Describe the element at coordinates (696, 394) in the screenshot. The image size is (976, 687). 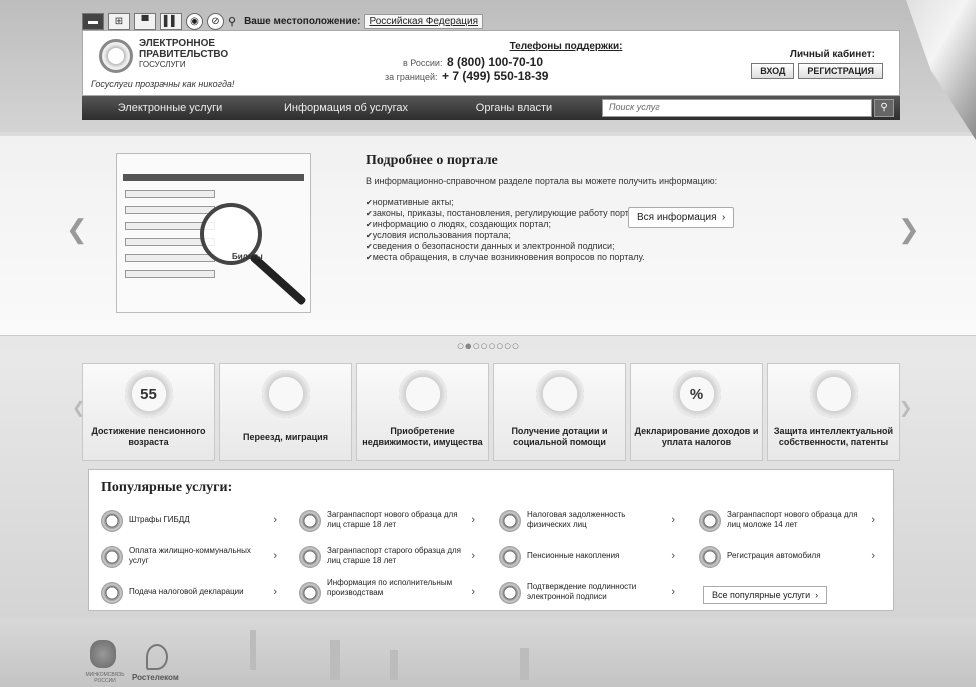
I see `percent-icon: %` at that location.